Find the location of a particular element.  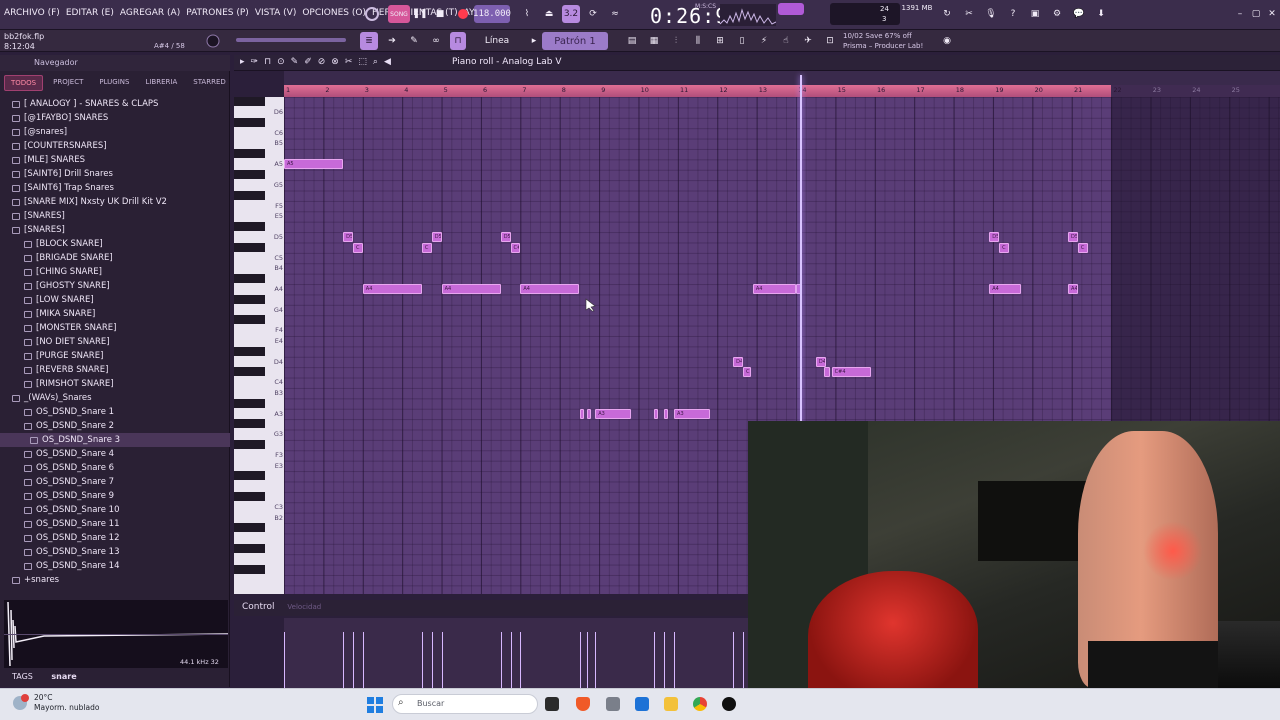

browser-item: OS_DSND_Snare 4 is located at coordinates (115, 454).